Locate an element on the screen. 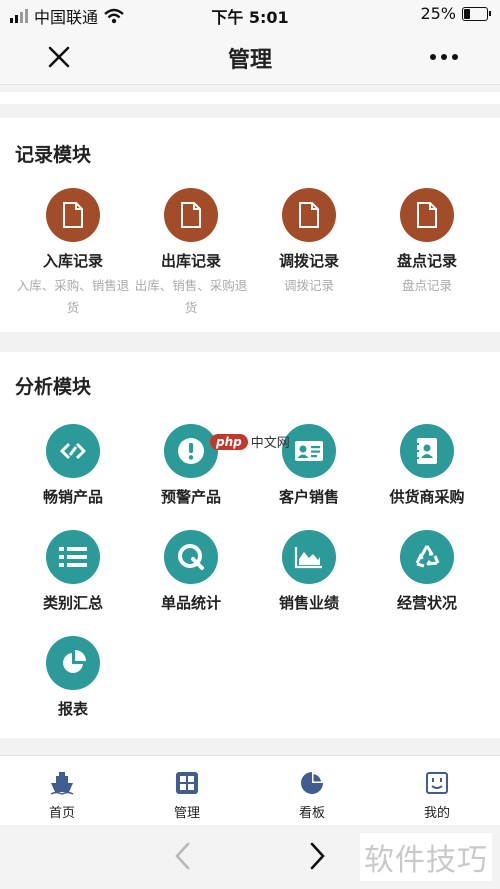 The height and width of the screenshot is (889, 500). pie-chart-icon is located at coordinates (74, 661).